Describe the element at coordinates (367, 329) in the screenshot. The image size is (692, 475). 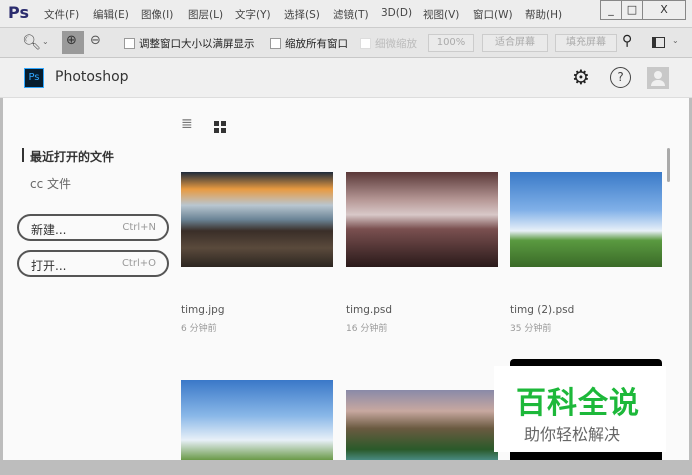
I see `file-time: 16 分钟前` at that location.